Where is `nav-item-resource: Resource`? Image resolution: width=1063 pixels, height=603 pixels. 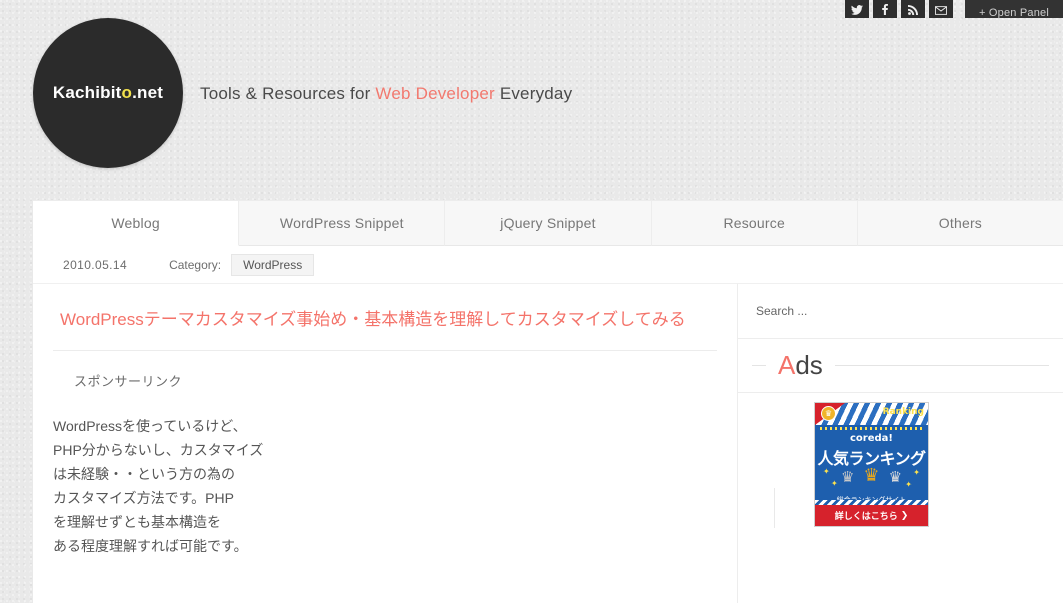
nav-item-resource: Resource is located at coordinates (754, 223).